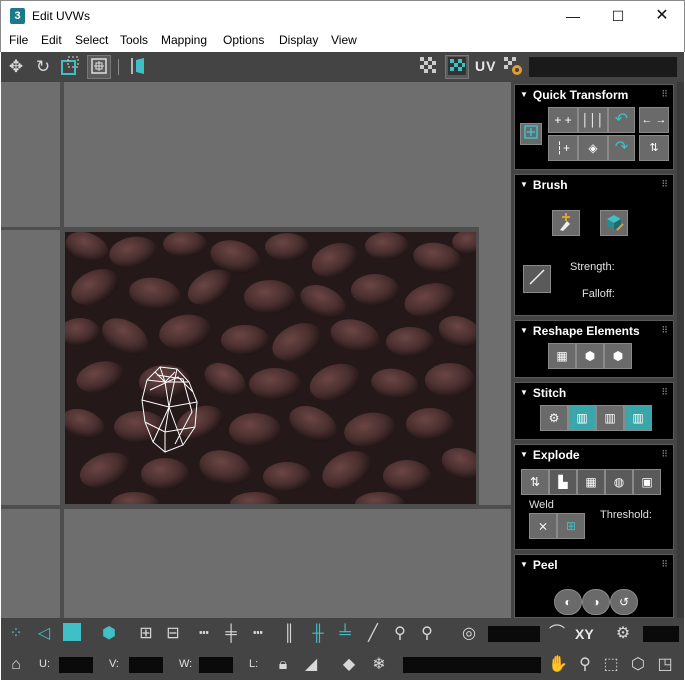  I want to click on explode-smoothing-icon: ◍, so click(619, 482).